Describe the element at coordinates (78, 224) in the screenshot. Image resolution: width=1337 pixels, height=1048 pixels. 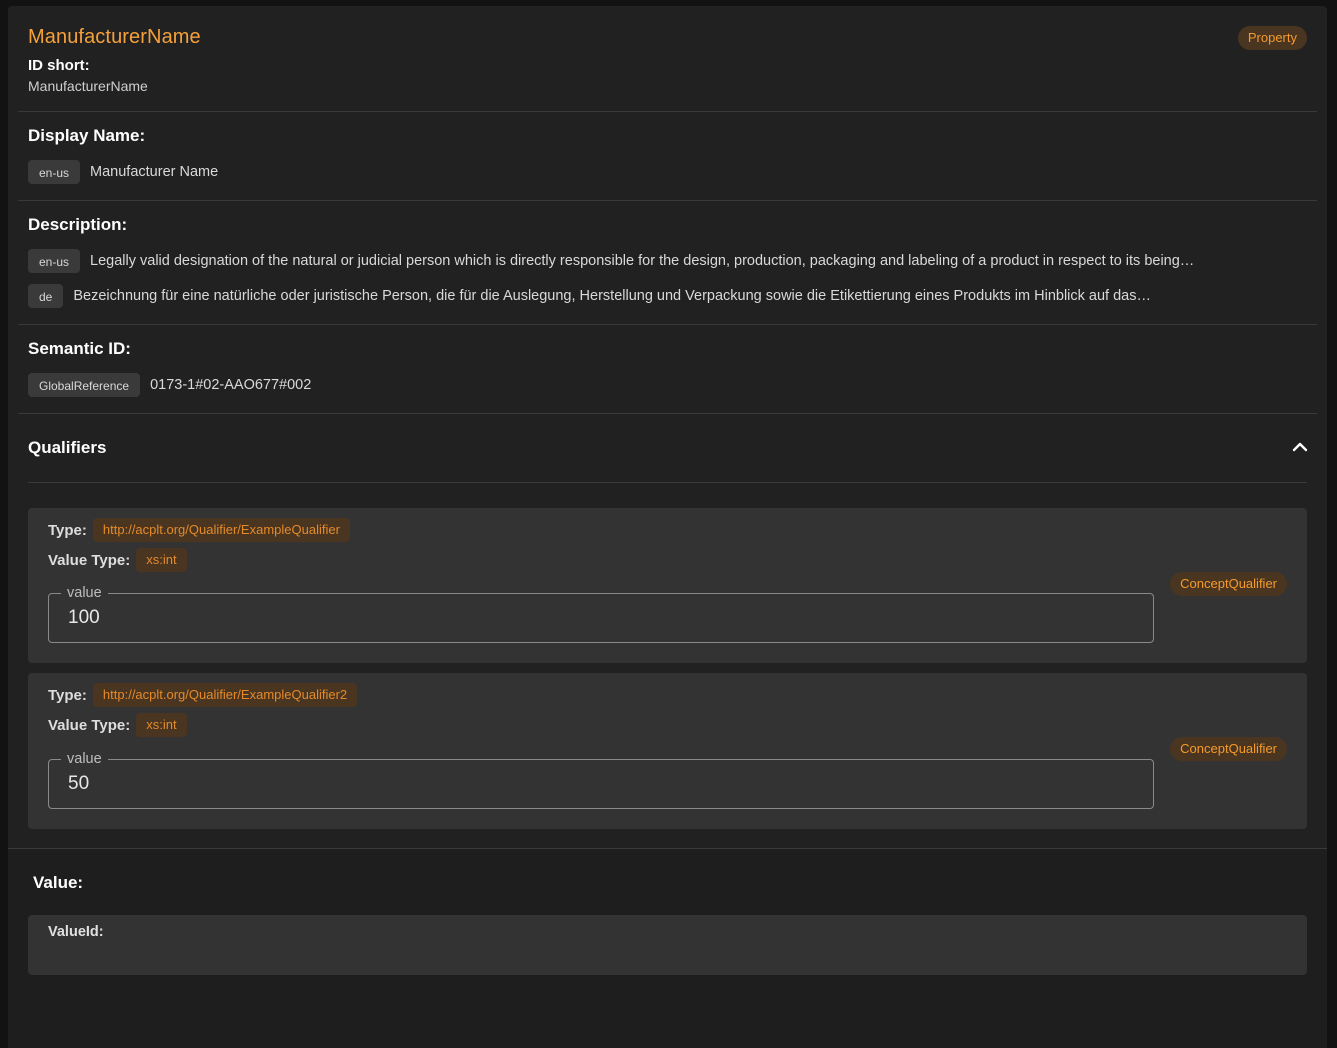
I see `description-label: Description:` at that location.